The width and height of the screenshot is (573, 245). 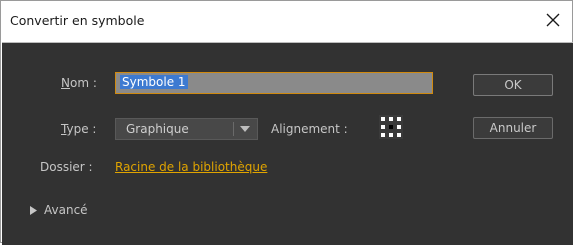 I want to click on chevron-down-icon, so click(x=245, y=129).